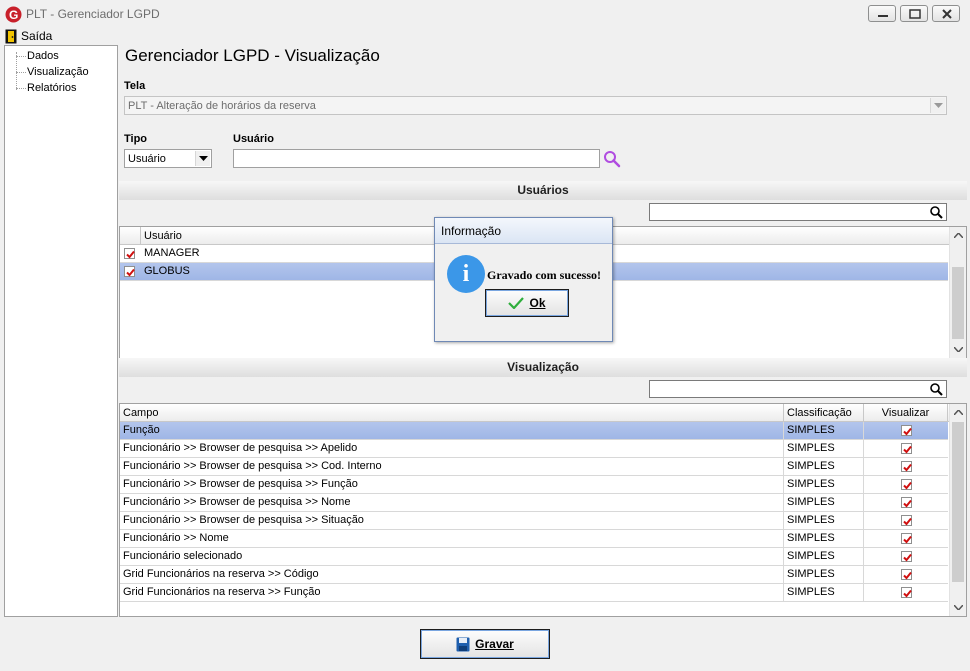 The height and width of the screenshot is (671, 970). Describe the element at coordinates (168, 158) in the screenshot. I see `tipo-select: Usuário` at that location.